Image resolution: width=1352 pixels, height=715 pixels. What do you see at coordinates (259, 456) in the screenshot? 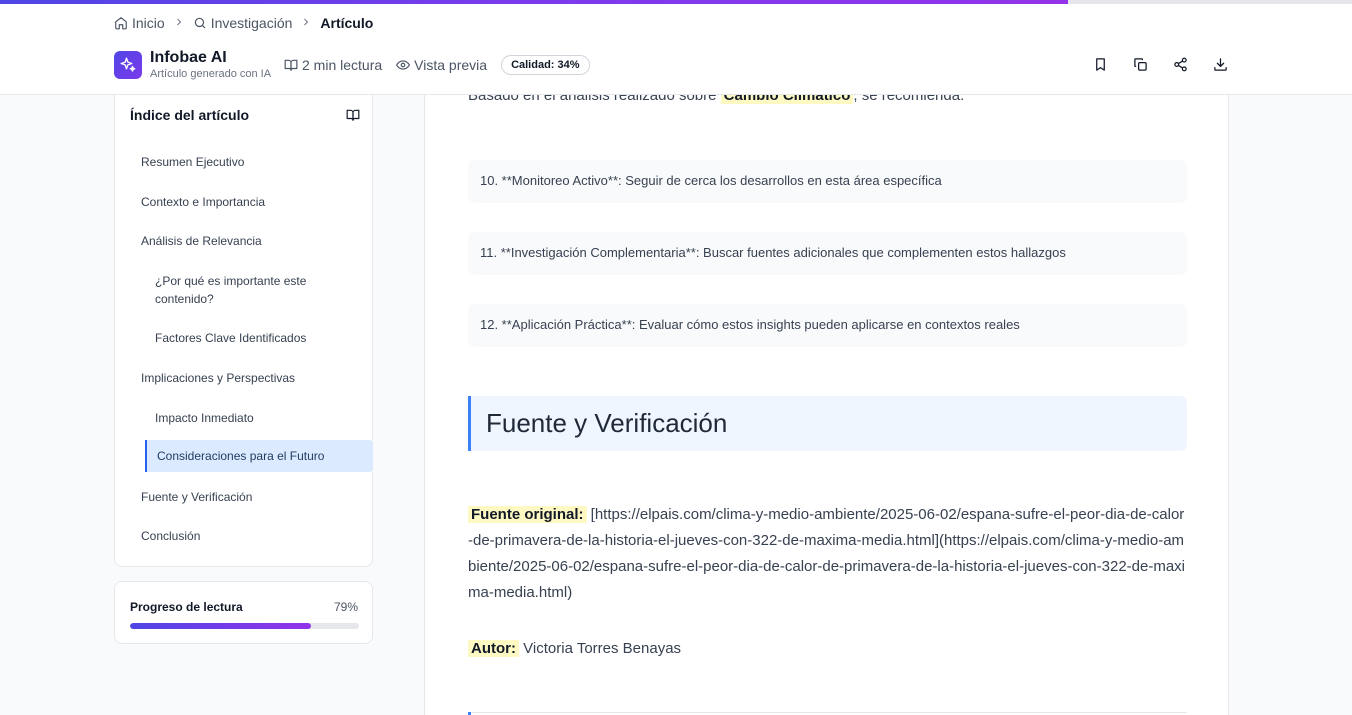
I see `toc-item-consideraciones-futuro: Consideraciones para el Futuro` at bounding box center [259, 456].